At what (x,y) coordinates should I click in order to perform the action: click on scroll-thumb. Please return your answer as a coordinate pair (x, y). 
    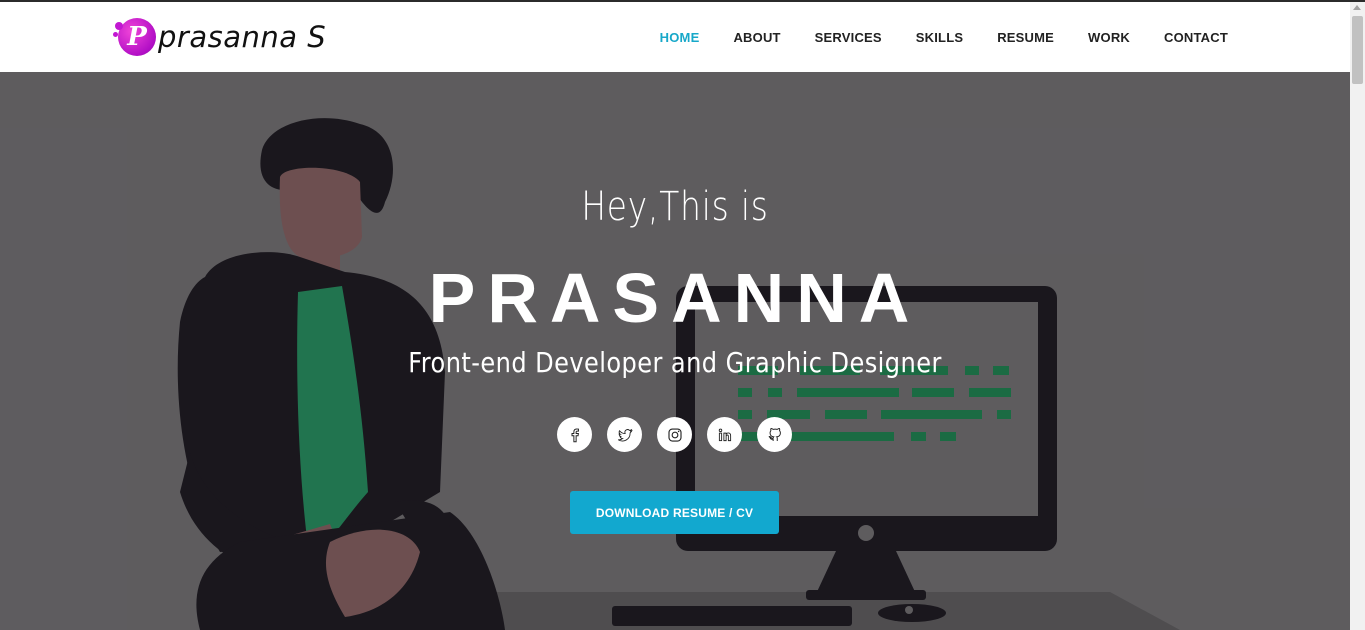
    Looking at the image, I should click on (1357, 50).